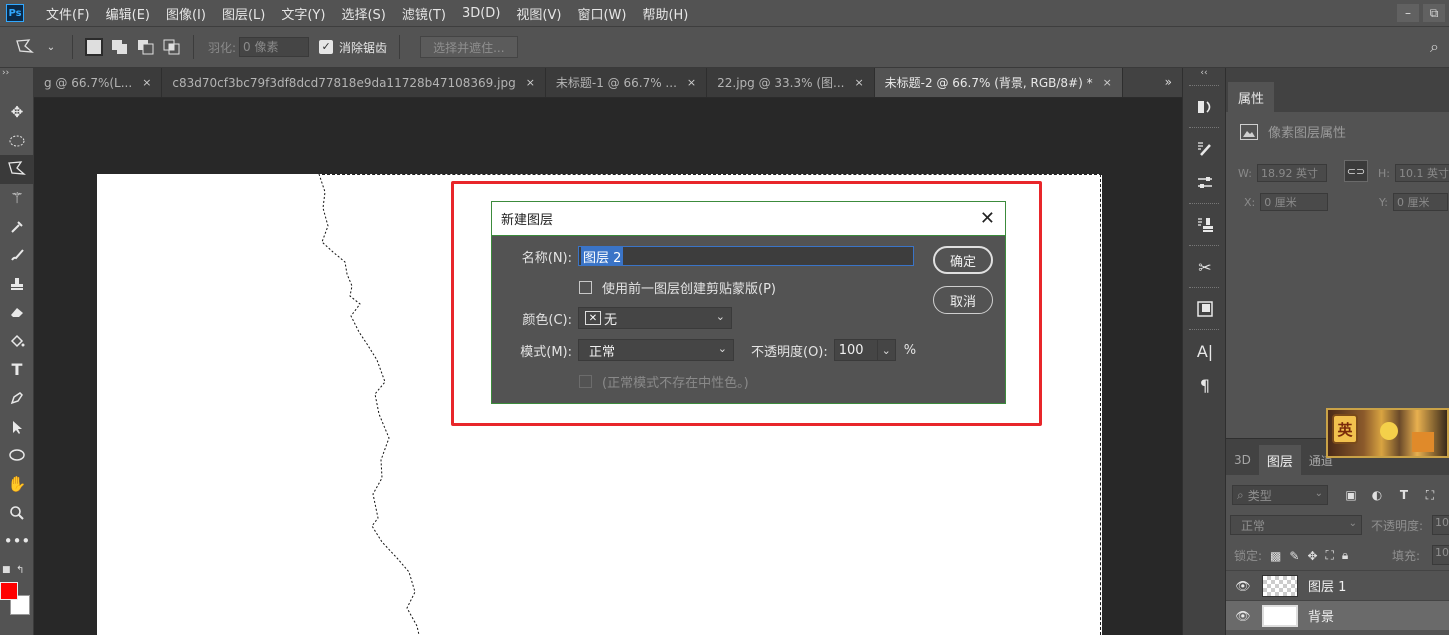 Image resolution: width=1449 pixels, height=635 pixels. Describe the element at coordinates (585, 381) in the screenshot. I see `neutral-color-checkbox` at that location.